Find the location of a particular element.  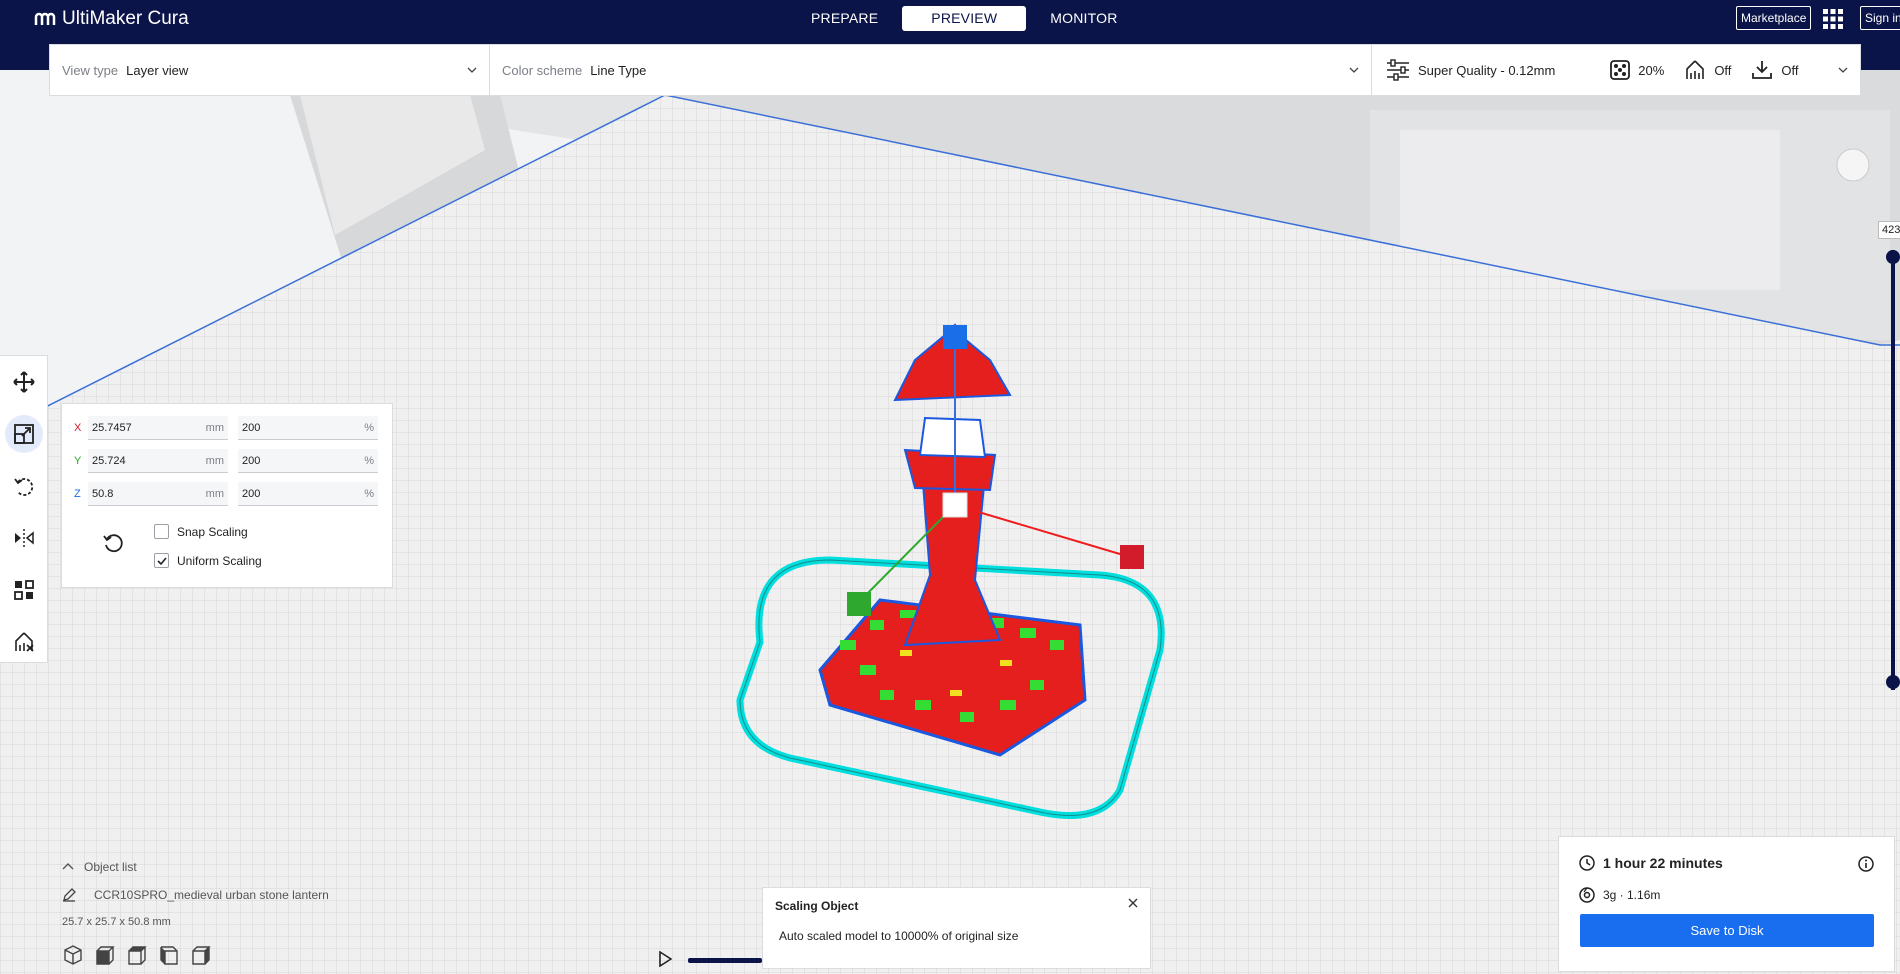

marketplace-button: Marketplace is located at coordinates (1774, 18).